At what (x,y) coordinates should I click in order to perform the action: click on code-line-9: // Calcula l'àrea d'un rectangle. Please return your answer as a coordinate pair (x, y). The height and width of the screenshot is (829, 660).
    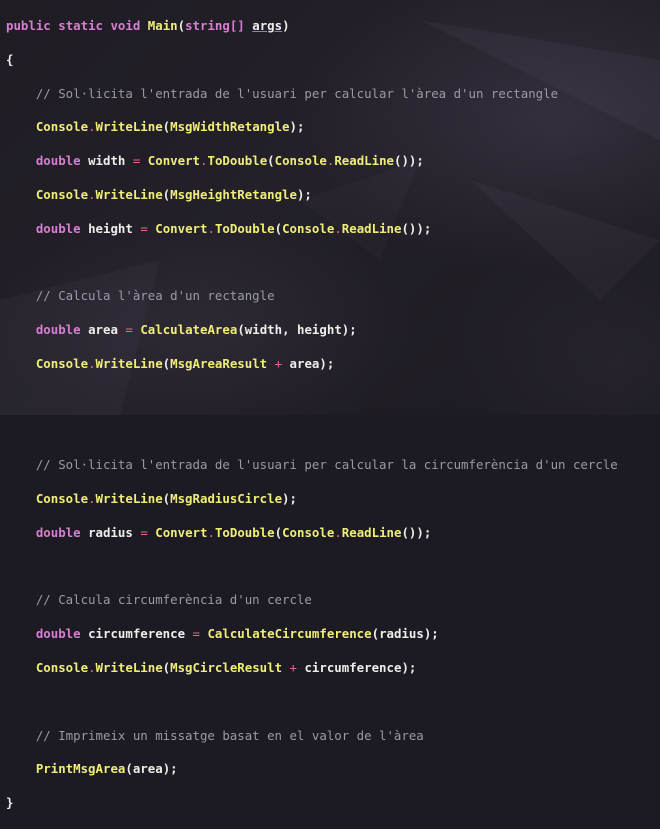
    Looking at the image, I should click on (333, 296).